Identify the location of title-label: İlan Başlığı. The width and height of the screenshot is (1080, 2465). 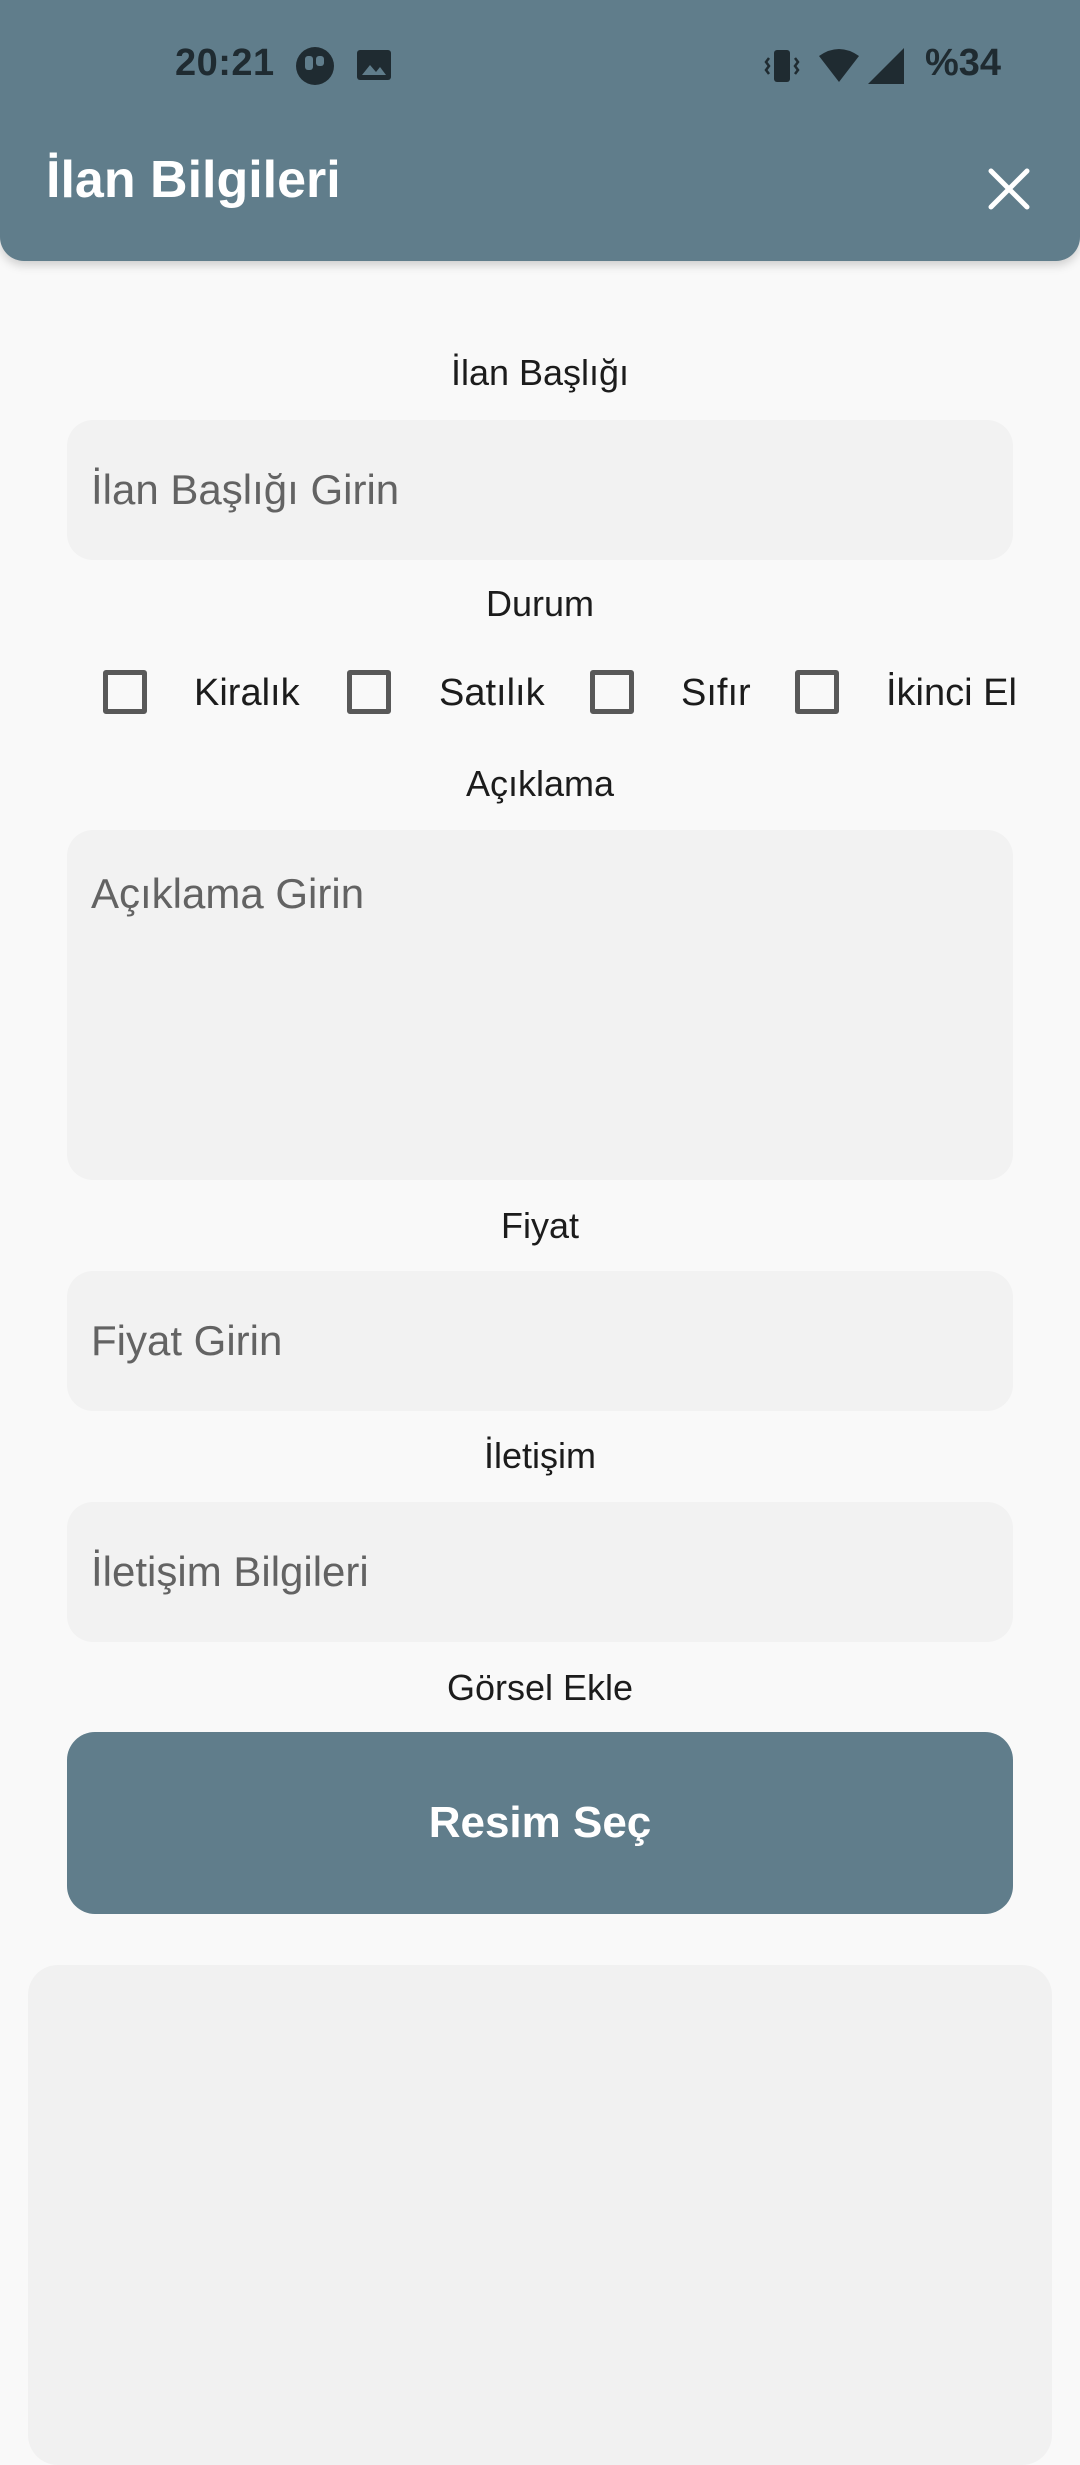
(540, 372).